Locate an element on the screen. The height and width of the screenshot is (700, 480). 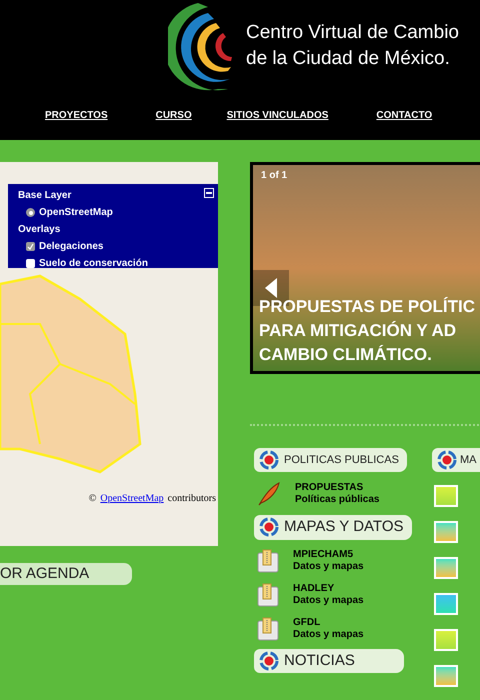
section-heading: MA is located at coordinates (456, 460).